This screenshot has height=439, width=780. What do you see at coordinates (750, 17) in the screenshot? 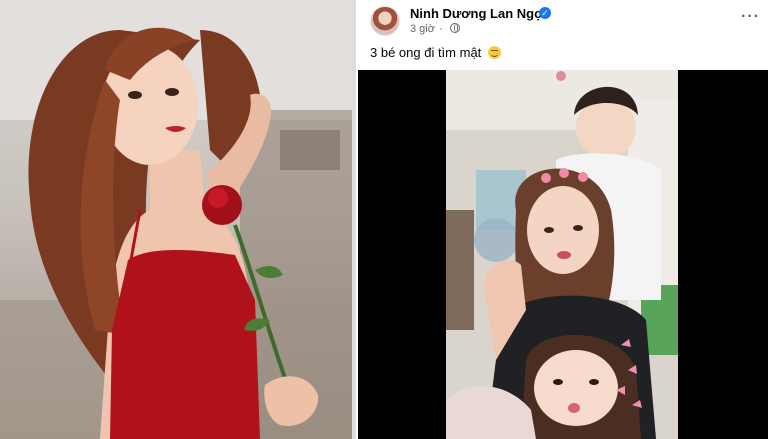
I see `more-options-icon: ···` at bounding box center [750, 17].